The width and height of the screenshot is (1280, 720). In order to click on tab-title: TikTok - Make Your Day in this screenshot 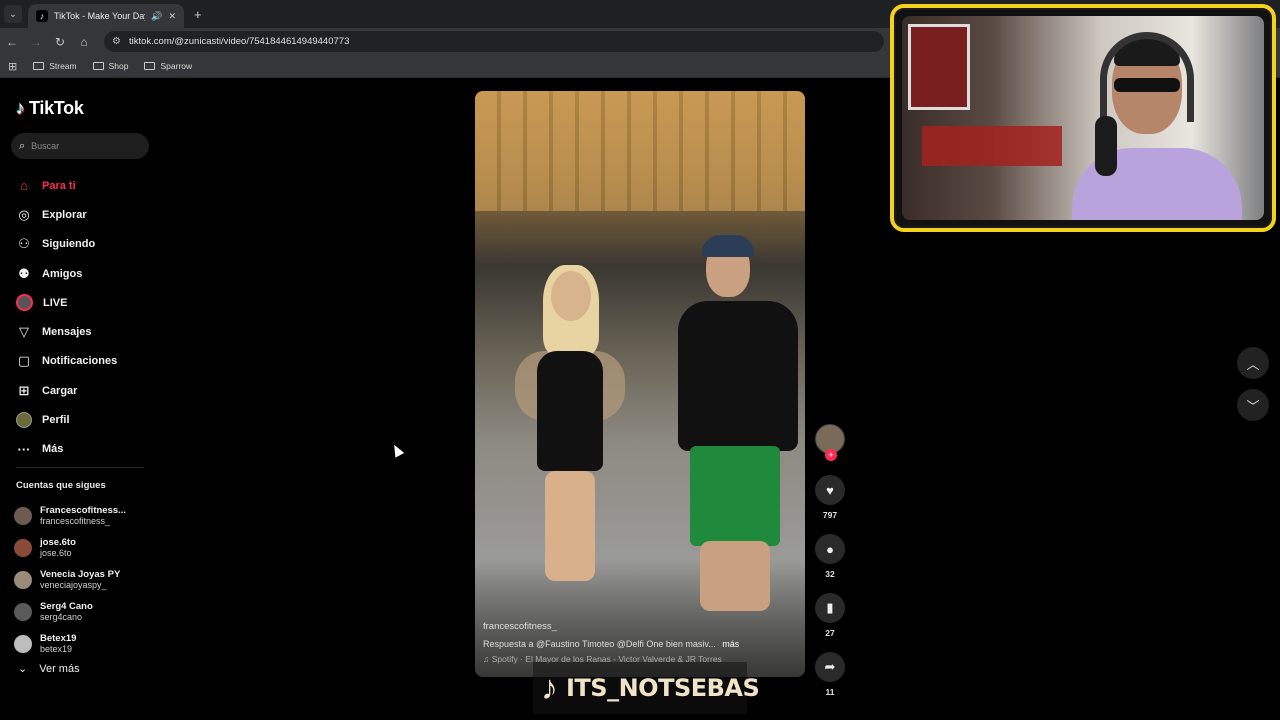, I will do `click(100, 16)`.